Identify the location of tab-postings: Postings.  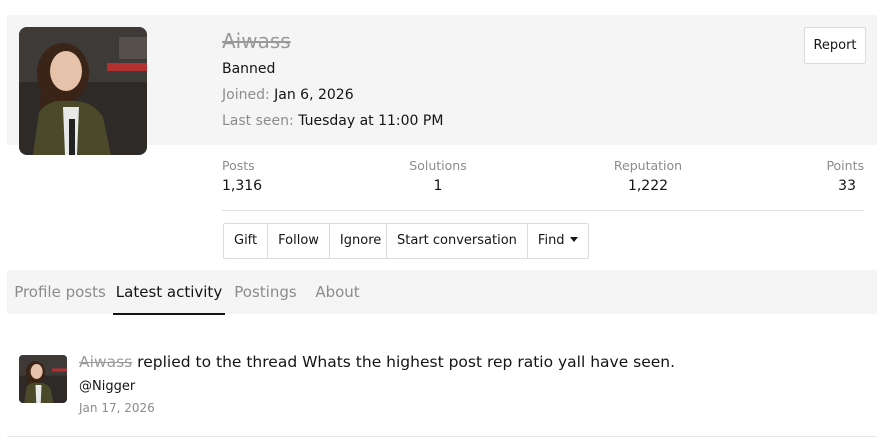
(265, 292).